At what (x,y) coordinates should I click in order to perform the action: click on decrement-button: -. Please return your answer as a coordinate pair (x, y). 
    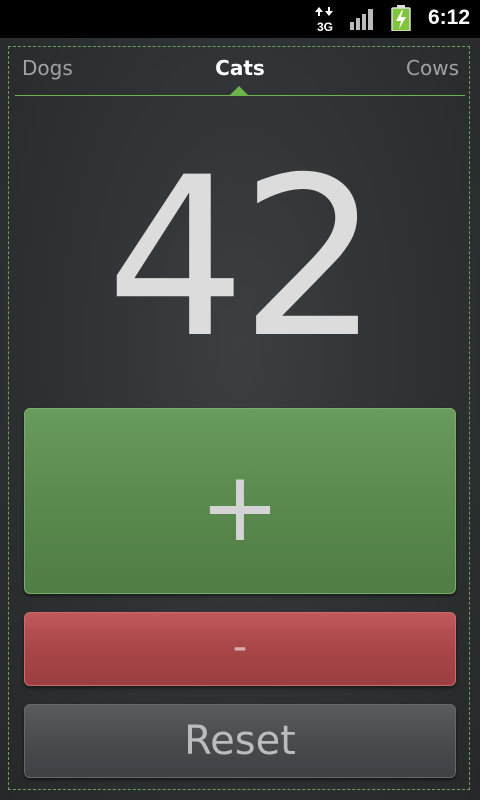
    Looking at the image, I should click on (240, 649).